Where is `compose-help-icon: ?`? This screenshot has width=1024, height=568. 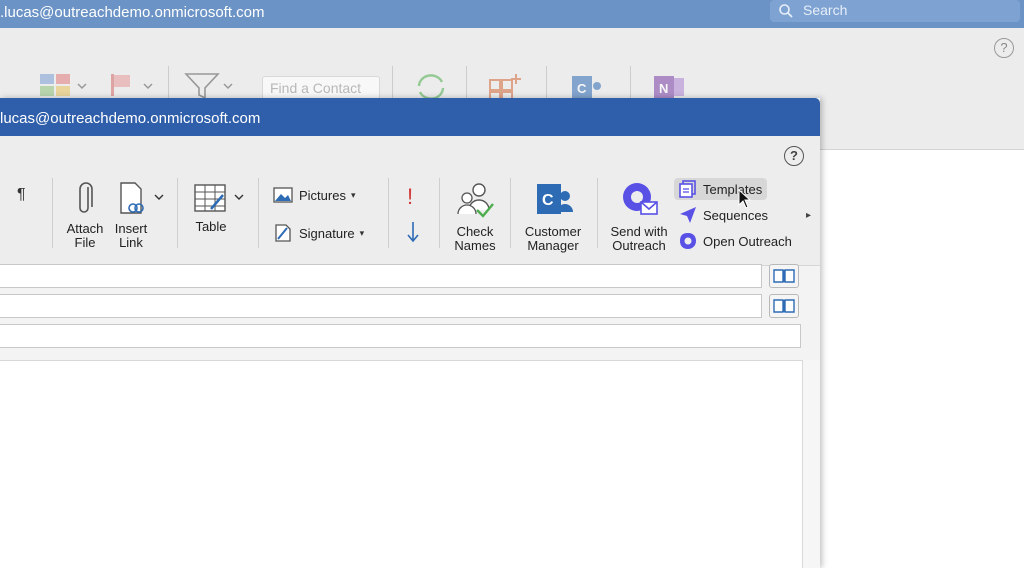
compose-help-icon: ? is located at coordinates (794, 156).